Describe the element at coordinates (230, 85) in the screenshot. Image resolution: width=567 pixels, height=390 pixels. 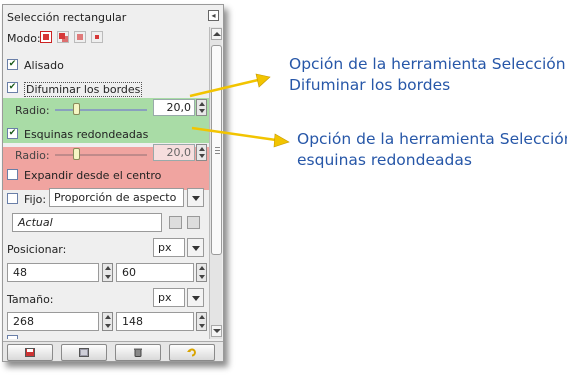
I see `feather-arrow` at that location.